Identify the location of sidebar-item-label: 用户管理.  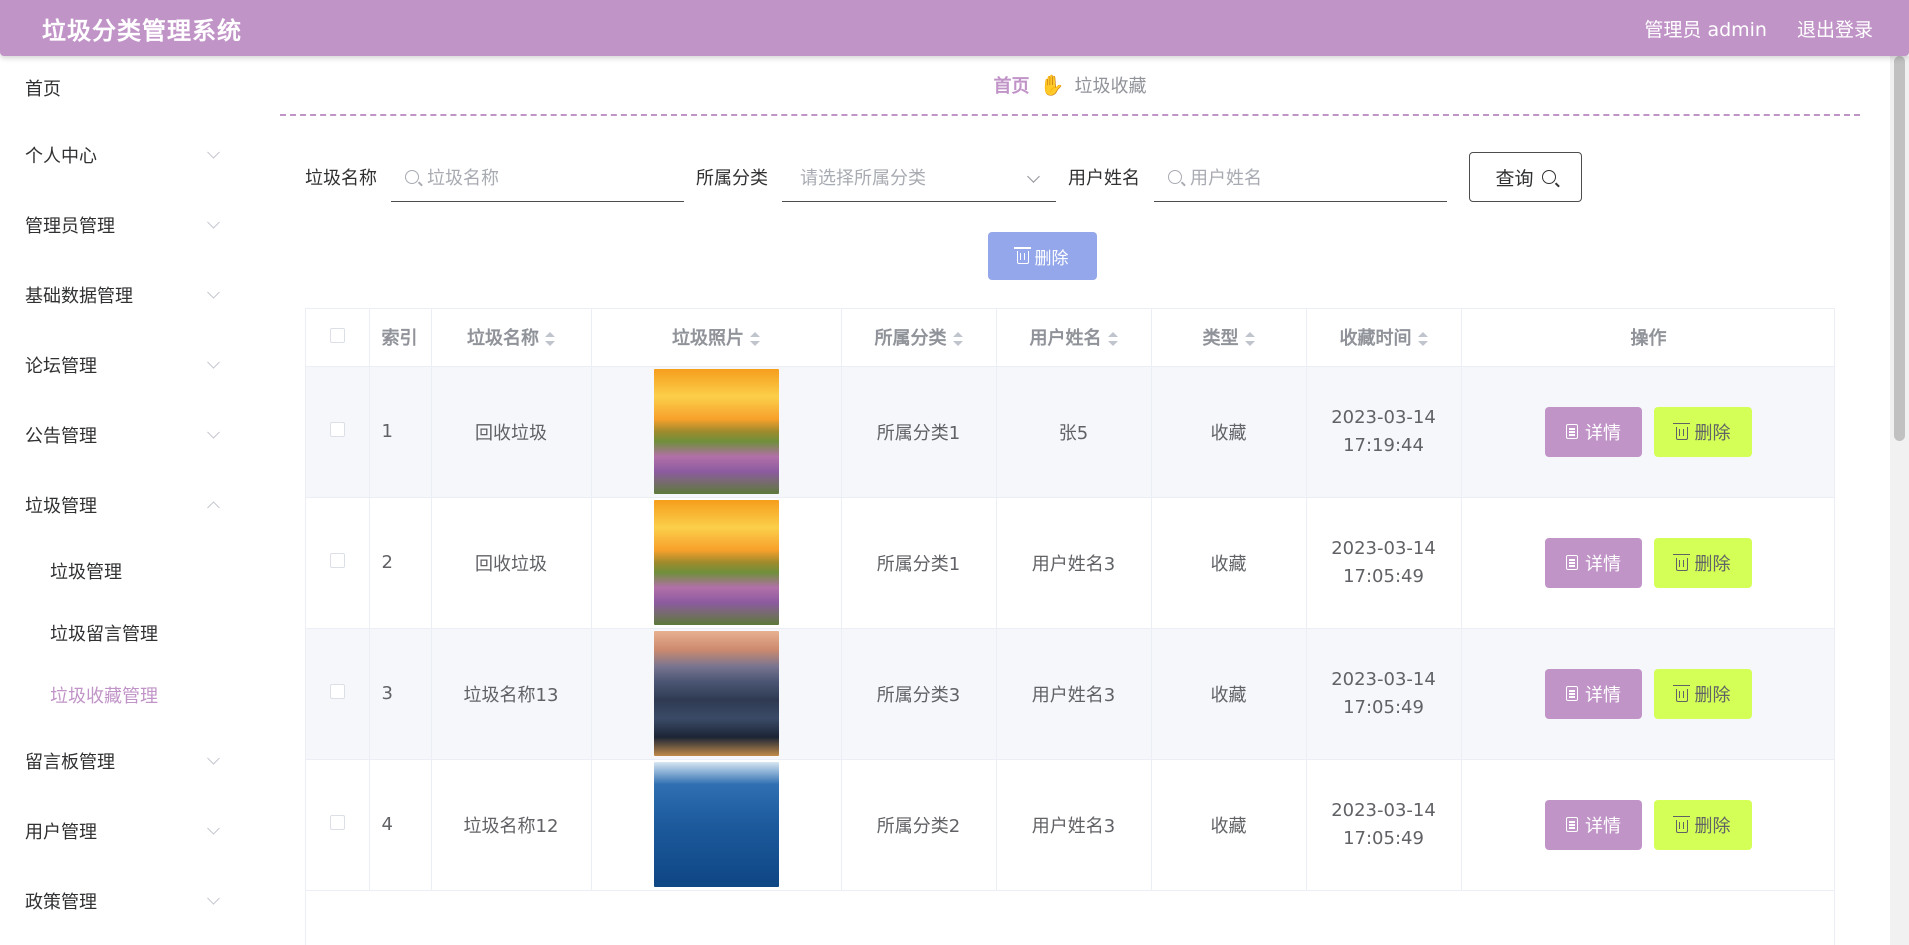
(61, 832).